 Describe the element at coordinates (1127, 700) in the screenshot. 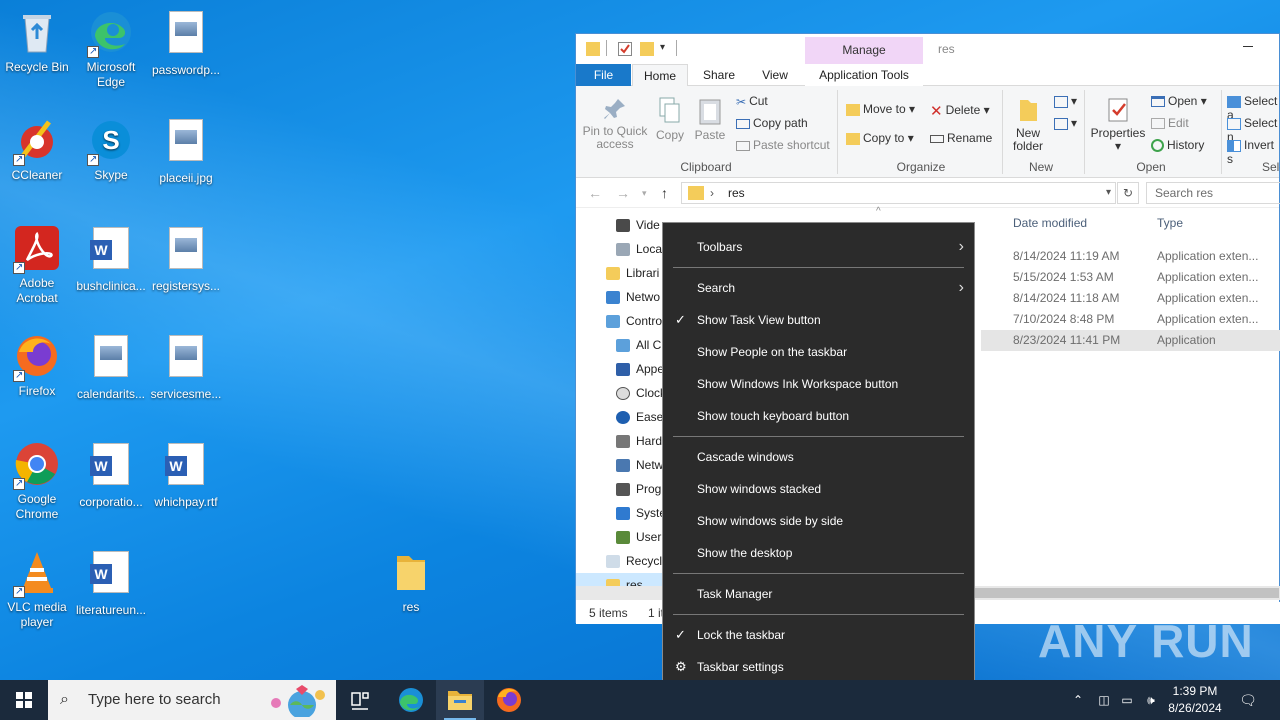

I see `network-icon: ▭` at that location.